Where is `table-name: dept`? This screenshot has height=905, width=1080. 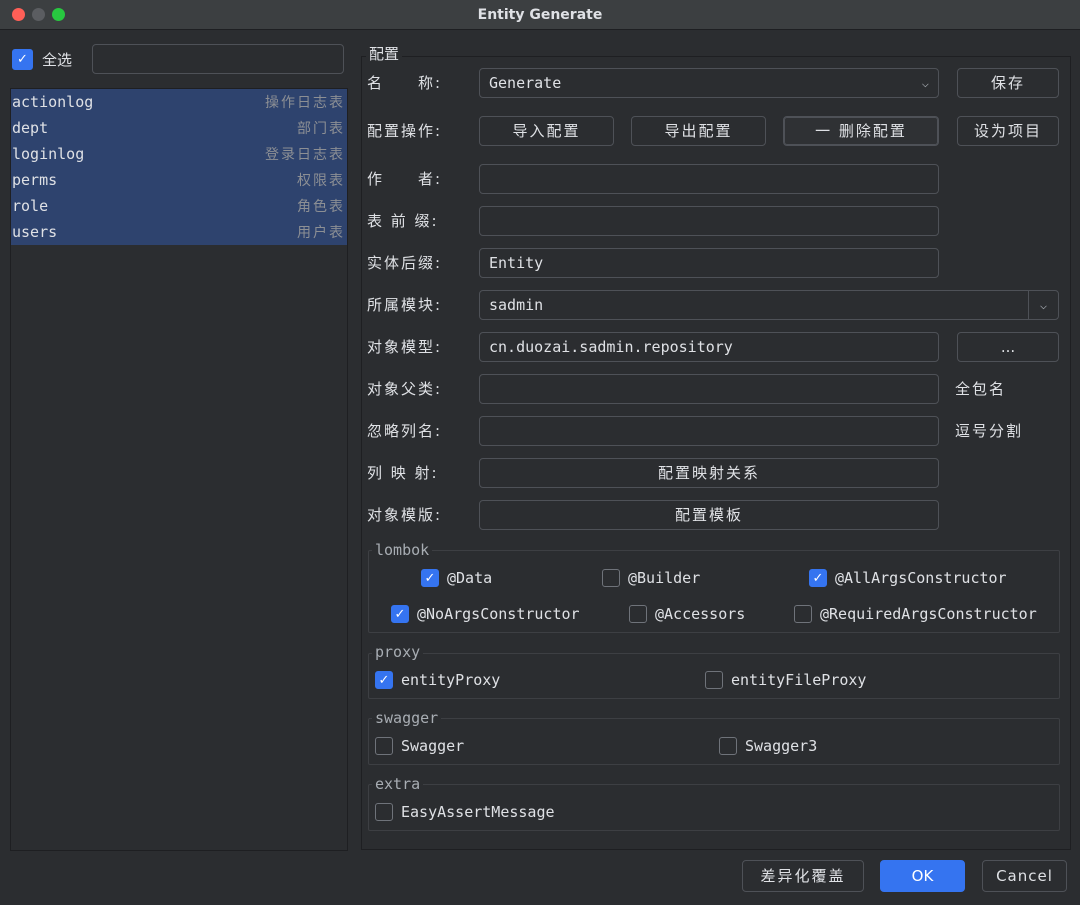
table-name: dept is located at coordinates (30, 128).